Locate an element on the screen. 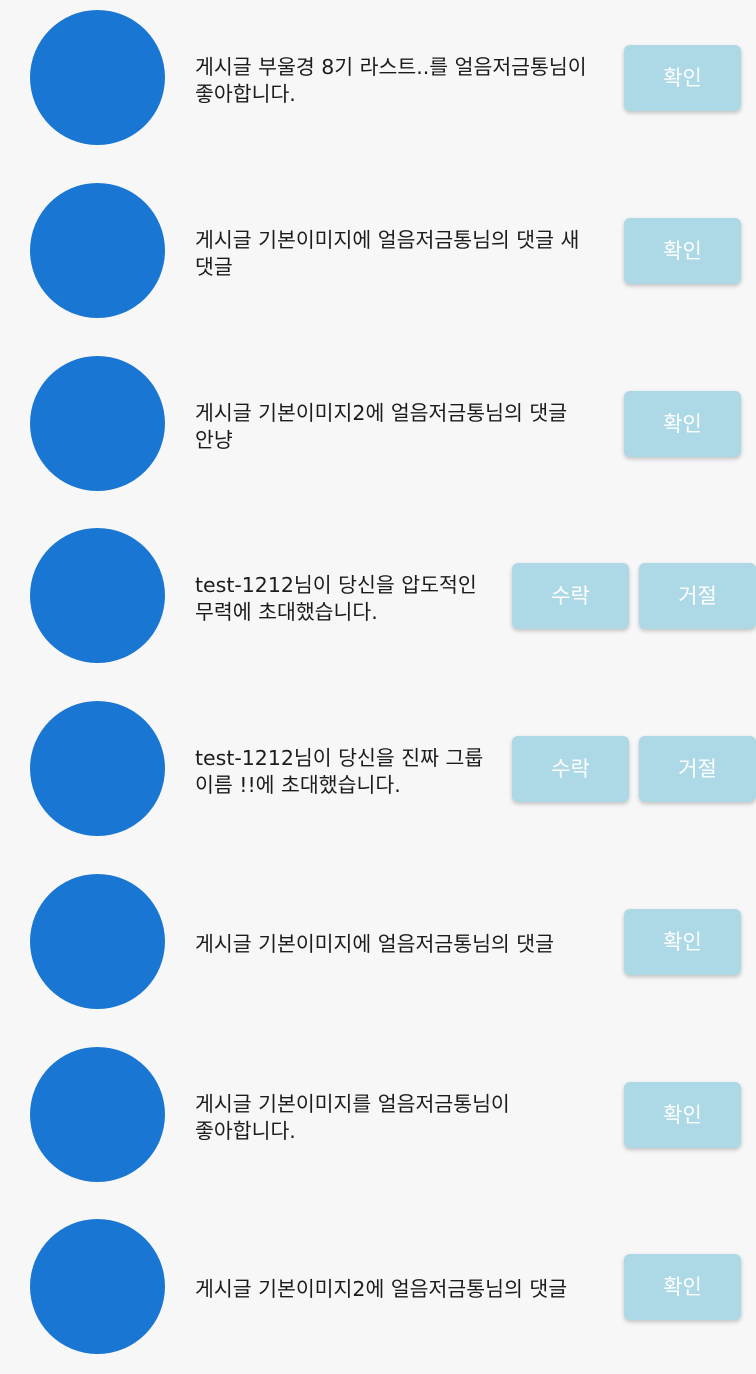 Image resolution: width=756 pixels, height=1374 pixels. notification-text: 게시글 기본이미지2에 얼음저금통님의 댓글 안냥 is located at coordinates (381, 426).